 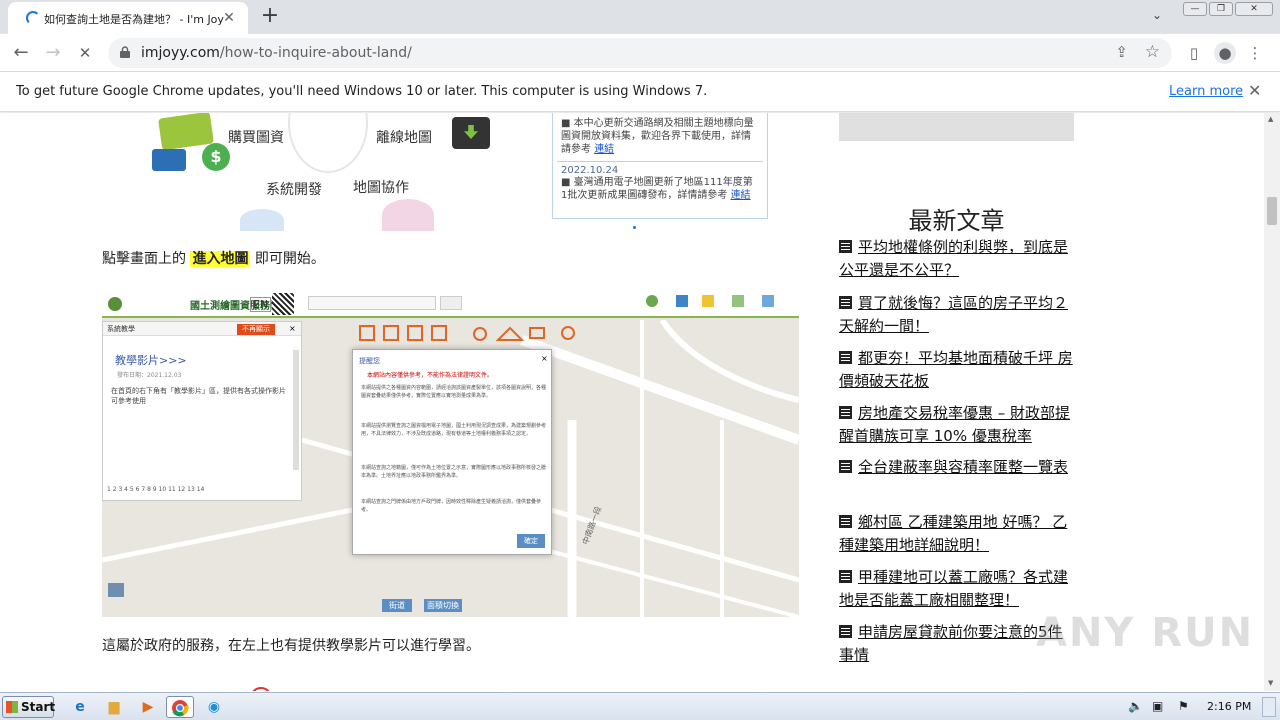 What do you see at coordinates (21, 53) in the screenshot?
I see `back-button: ←` at bounding box center [21, 53].